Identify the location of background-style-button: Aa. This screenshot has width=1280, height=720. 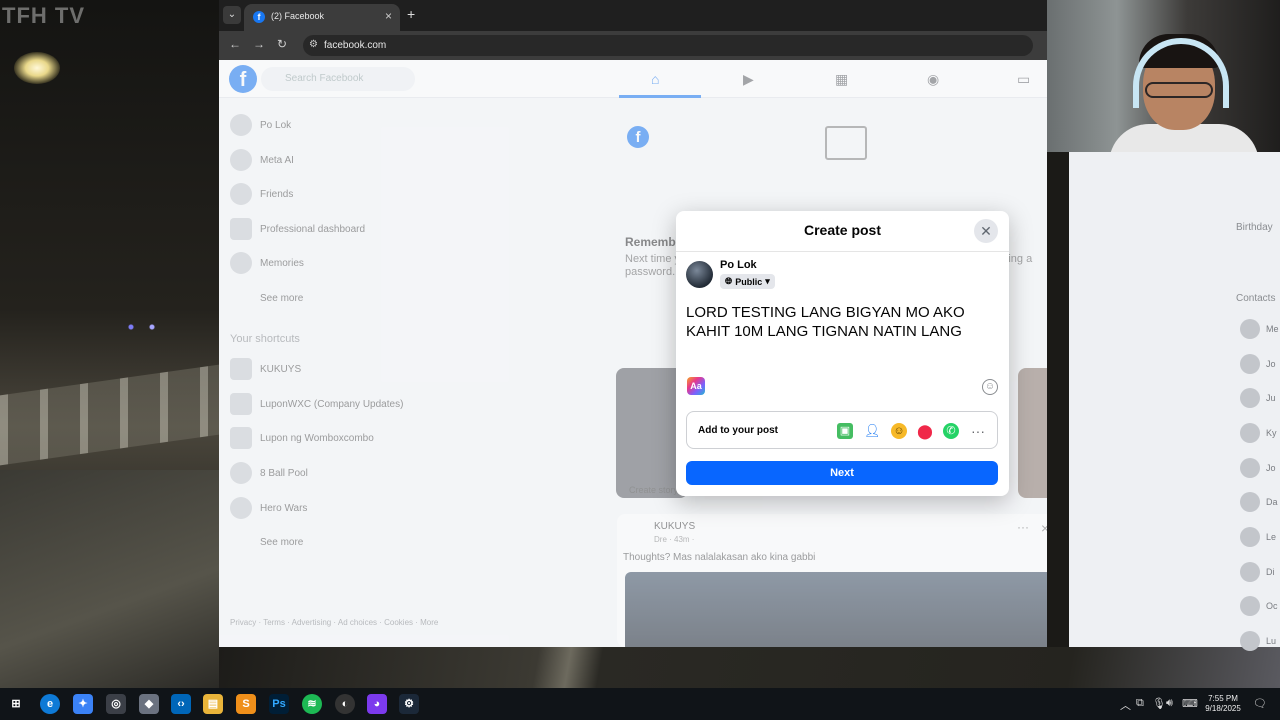
(696, 386).